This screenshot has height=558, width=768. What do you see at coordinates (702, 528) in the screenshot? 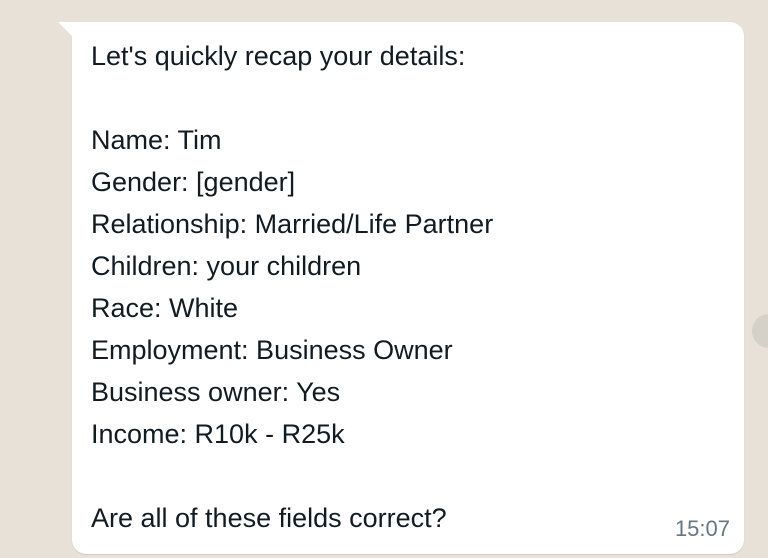
I see `message-timestamp: 15:07` at bounding box center [702, 528].